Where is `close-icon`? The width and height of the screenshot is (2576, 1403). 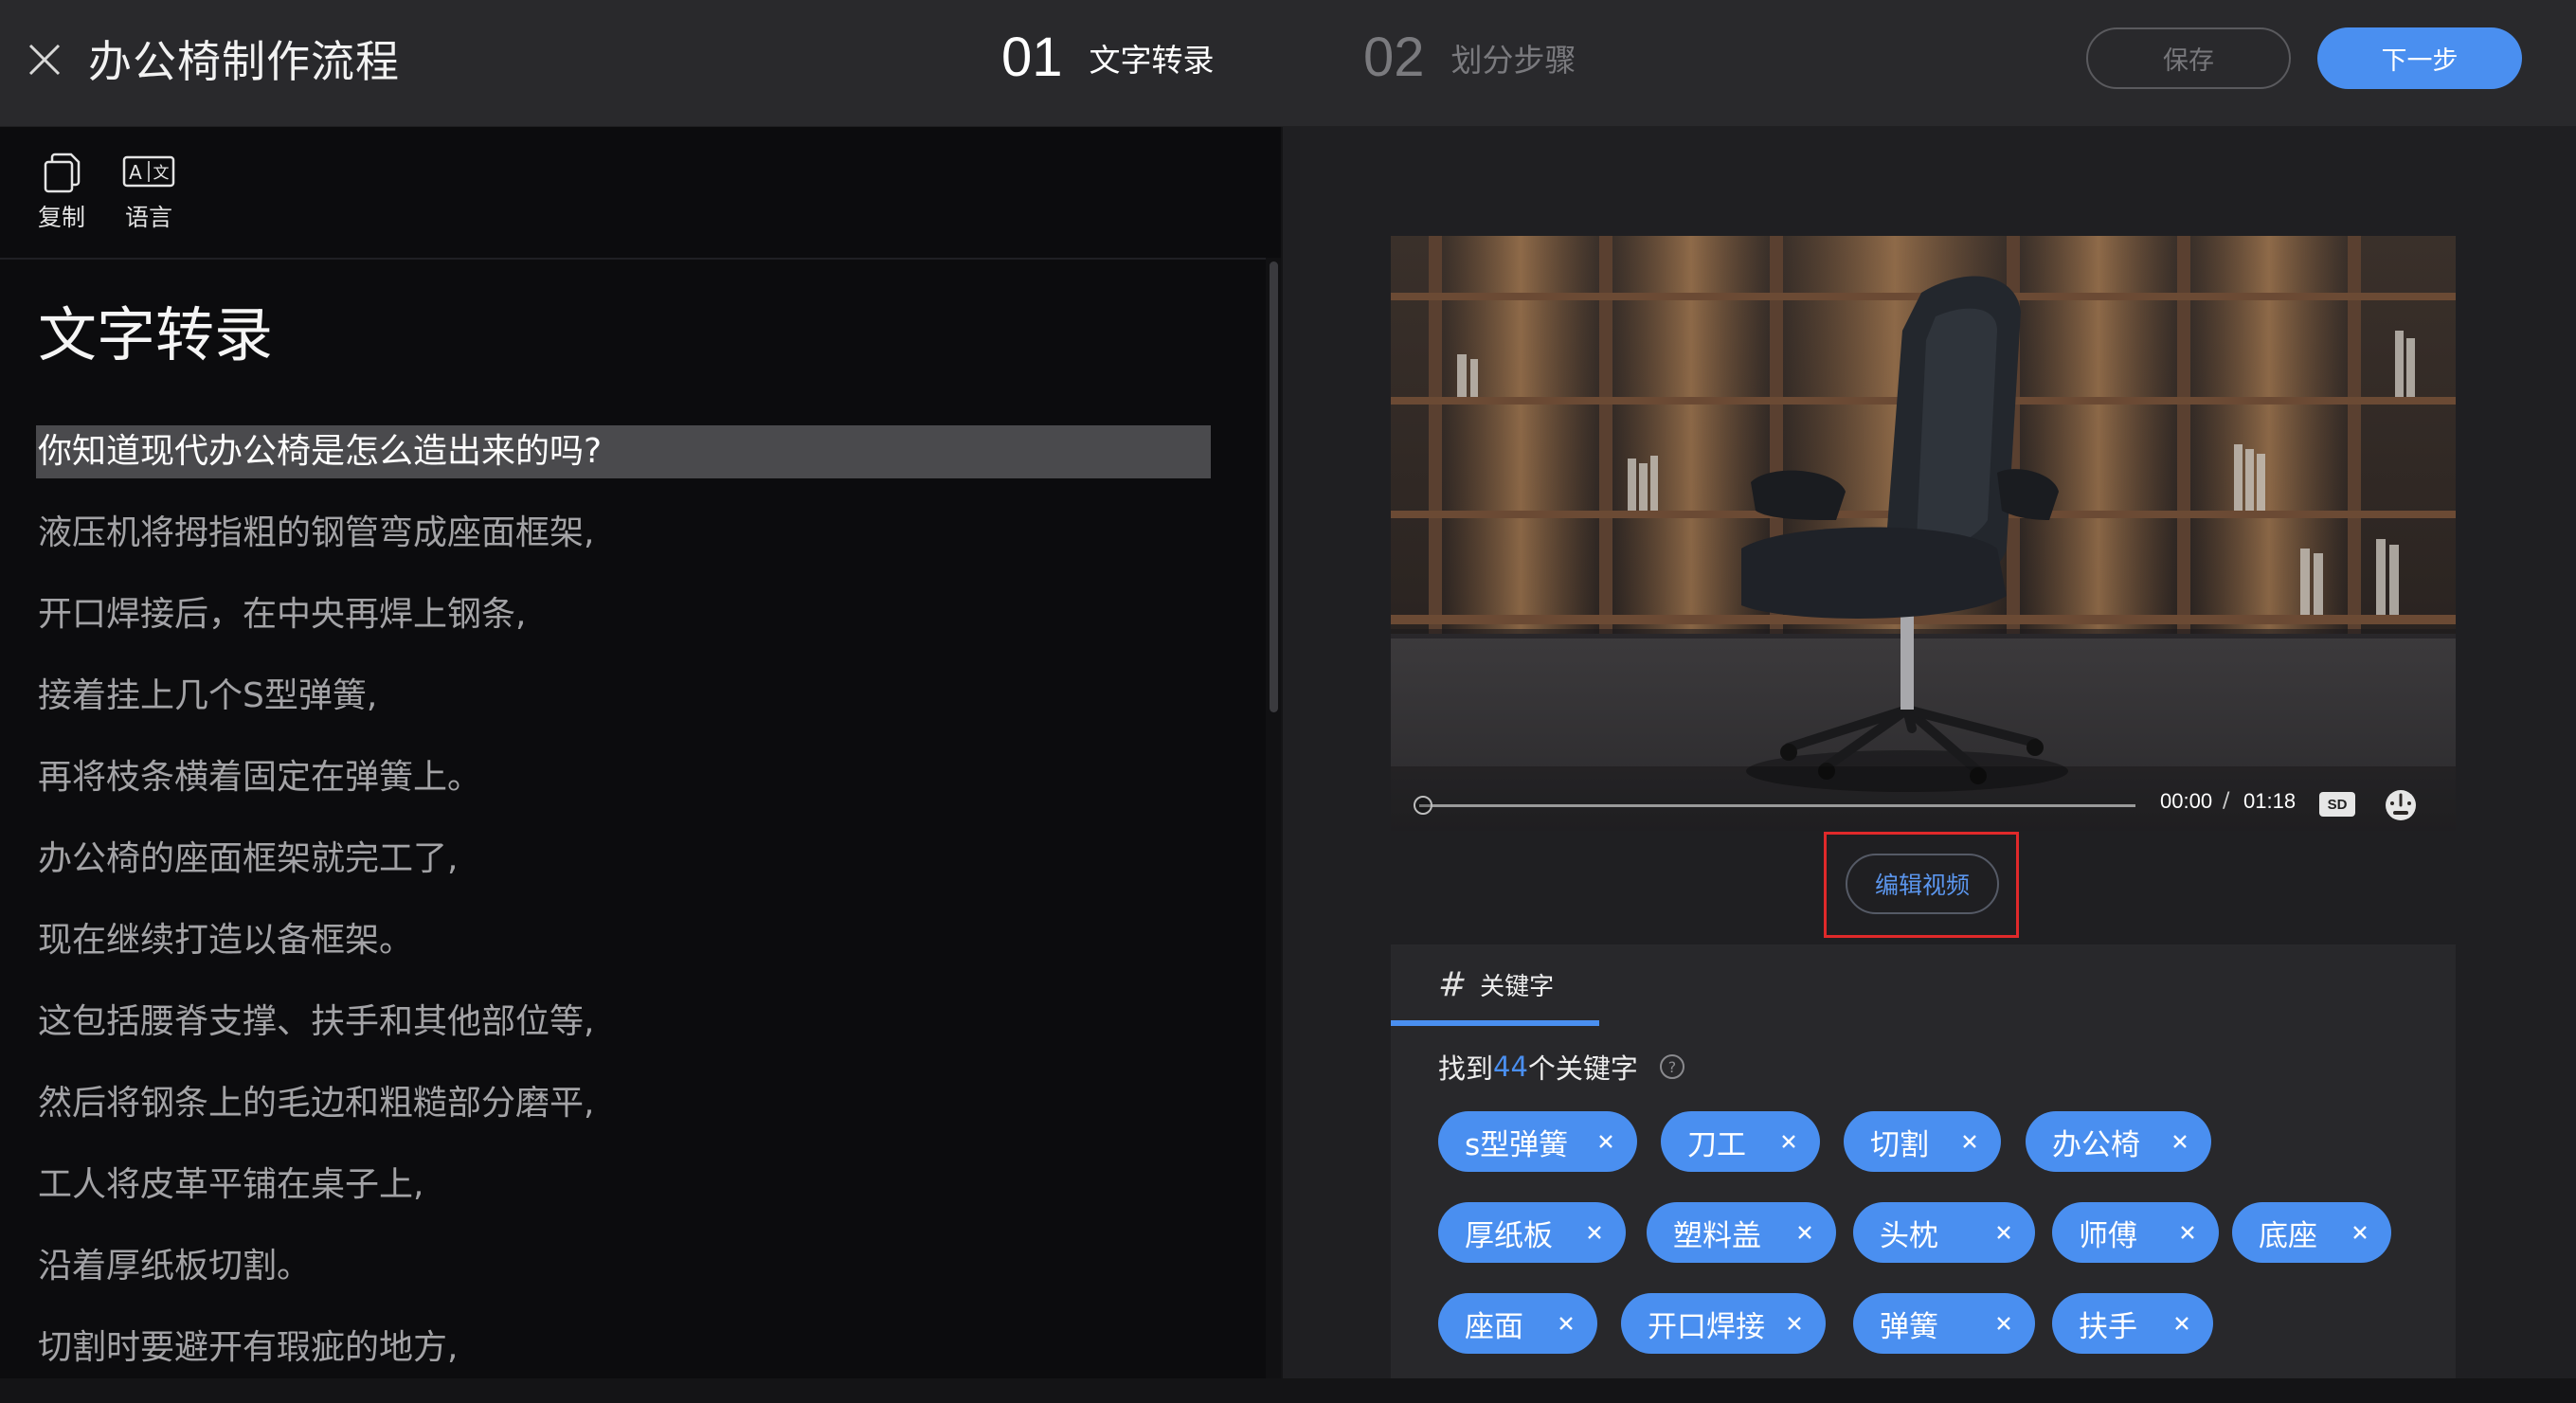 close-icon is located at coordinates (44, 60).